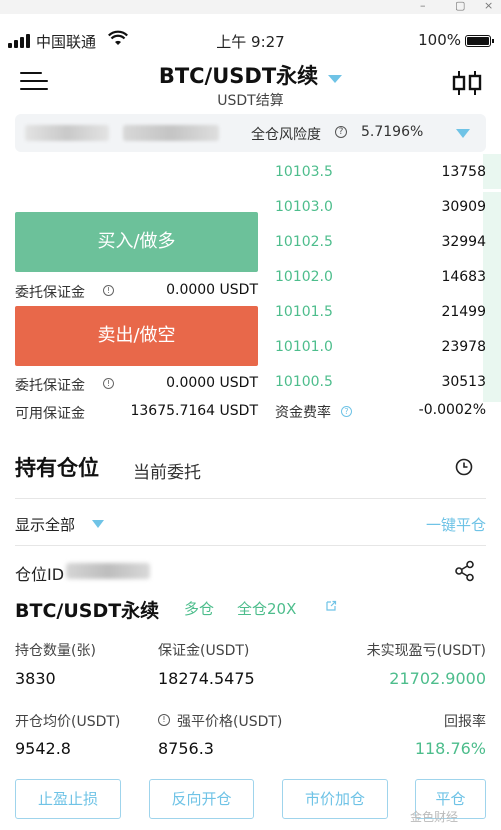  What do you see at coordinates (303, 413) in the screenshot?
I see `funding-rate-label: 资金费率` at bounding box center [303, 413].